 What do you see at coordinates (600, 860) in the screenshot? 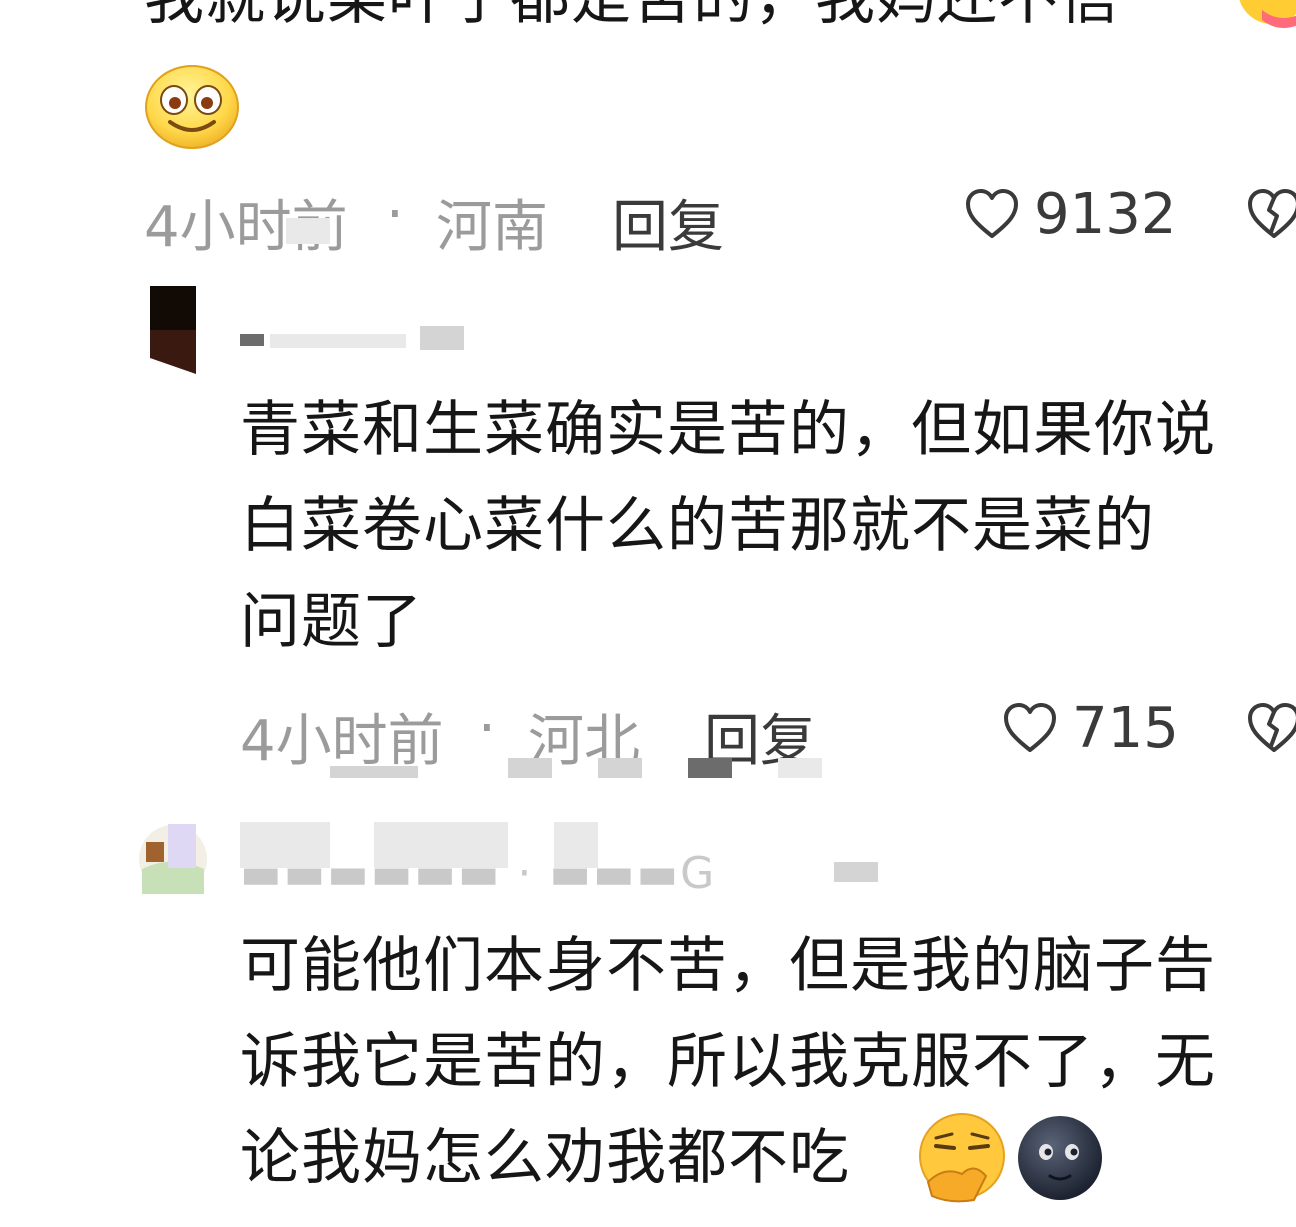
I see `username: ▬▬▬▬▬▬ · ▬▬▬G` at bounding box center [600, 860].